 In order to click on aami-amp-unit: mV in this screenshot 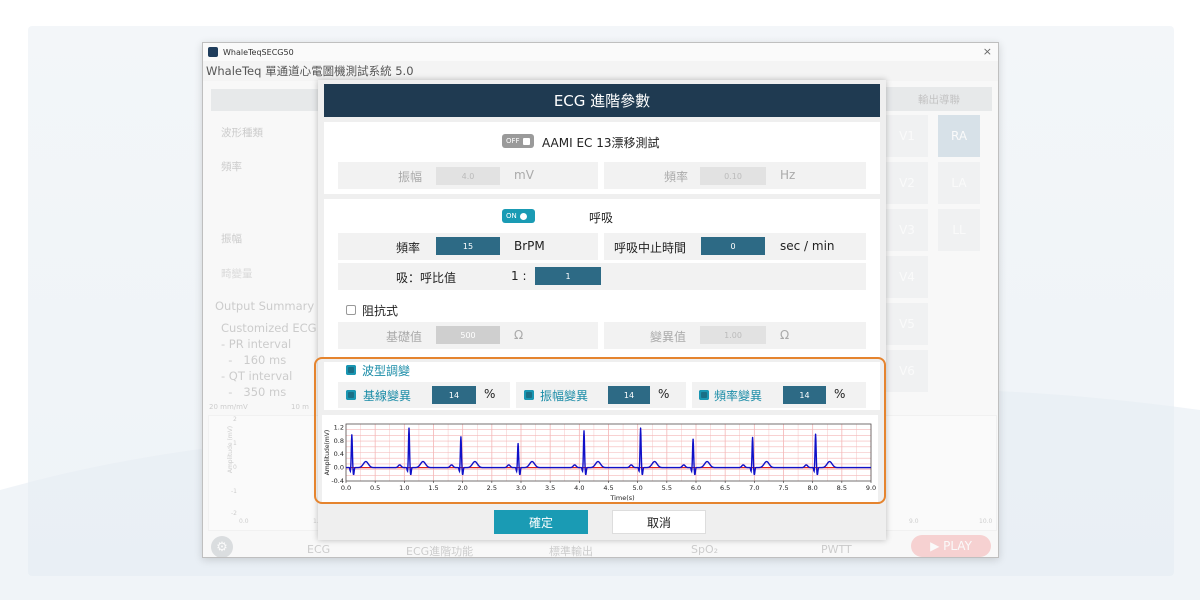, I will do `click(524, 175)`.